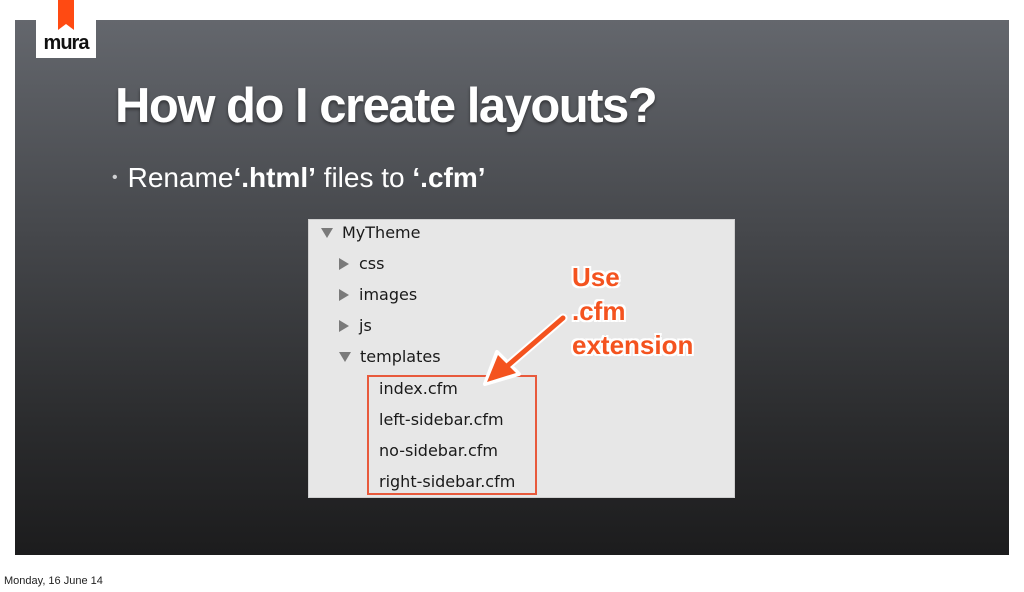 This screenshot has height=592, width=1024. I want to click on tree-item-js: js, so click(355, 325).